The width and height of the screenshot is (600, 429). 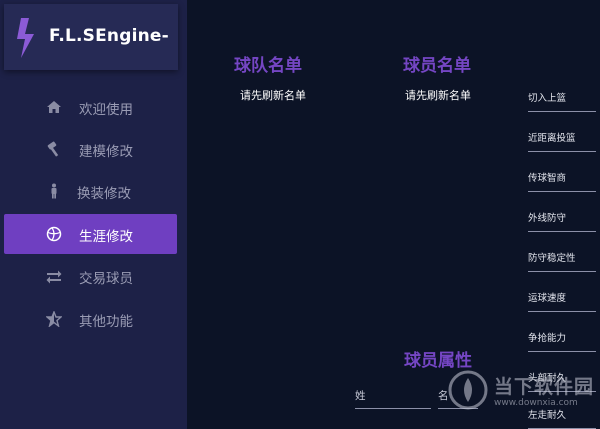 I want to click on surname-field: 姓, so click(x=393, y=399).